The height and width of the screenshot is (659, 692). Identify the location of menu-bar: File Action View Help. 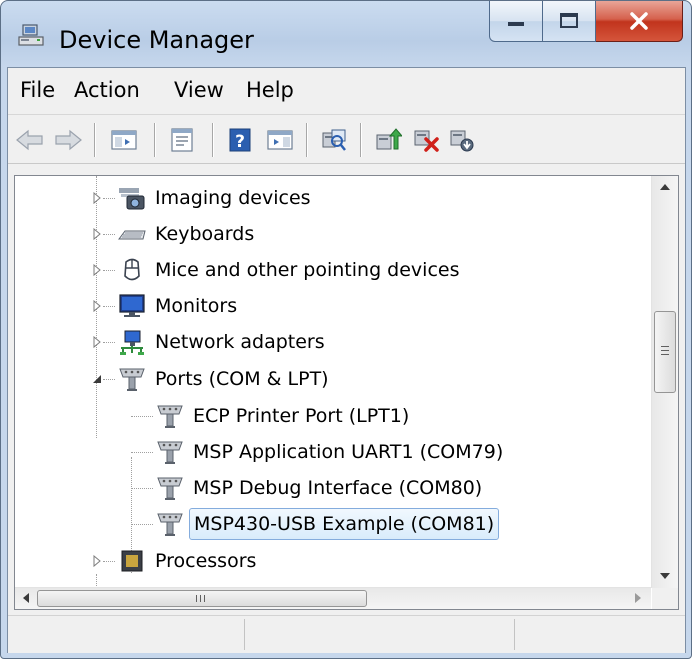
(346, 91).